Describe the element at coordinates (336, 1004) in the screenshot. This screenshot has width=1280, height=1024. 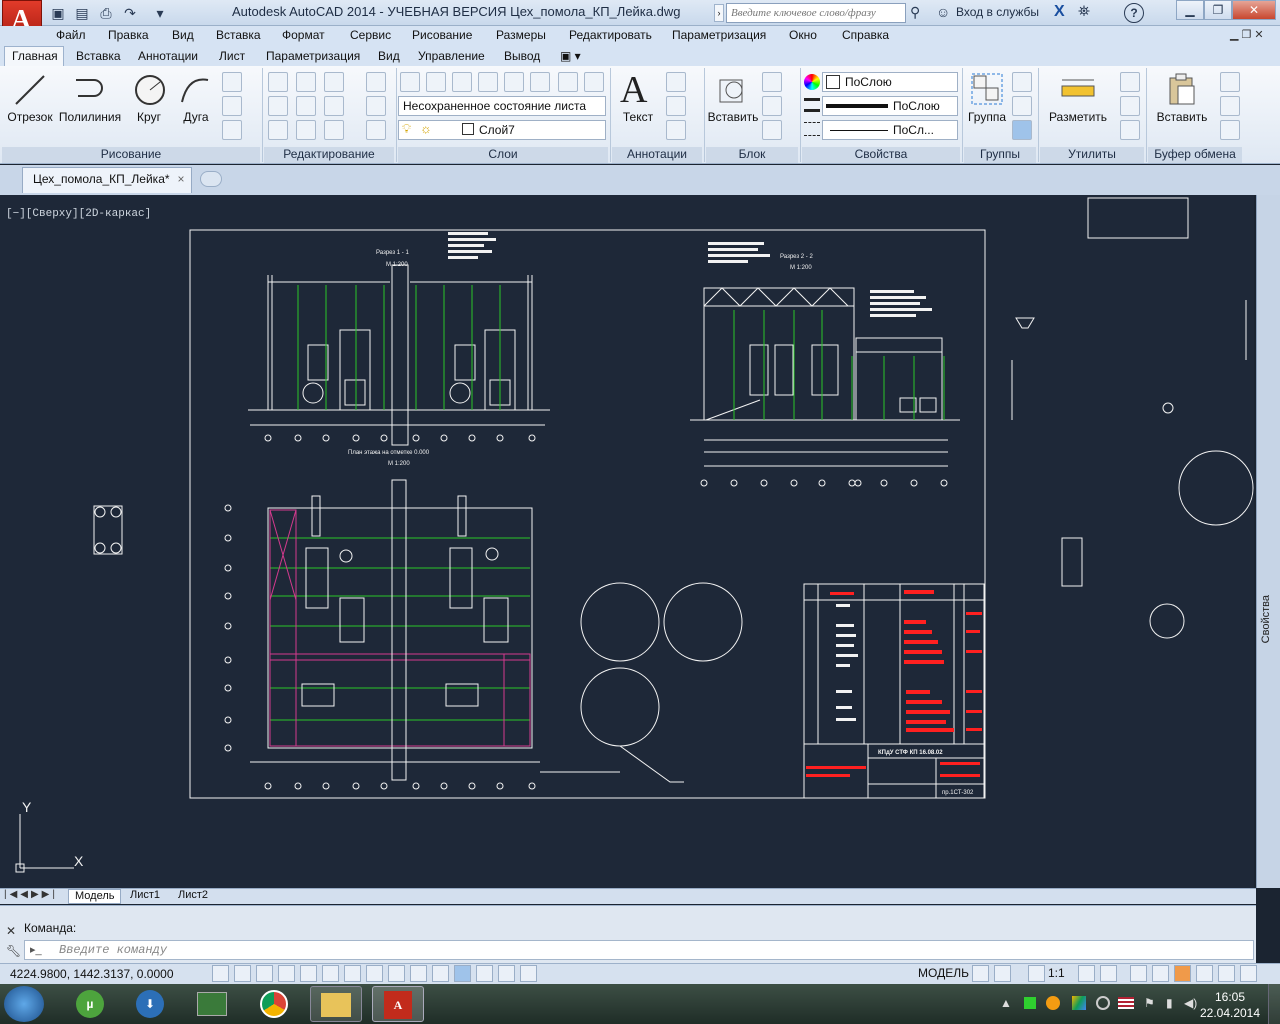
I see `explorer-app-icon` at that location.